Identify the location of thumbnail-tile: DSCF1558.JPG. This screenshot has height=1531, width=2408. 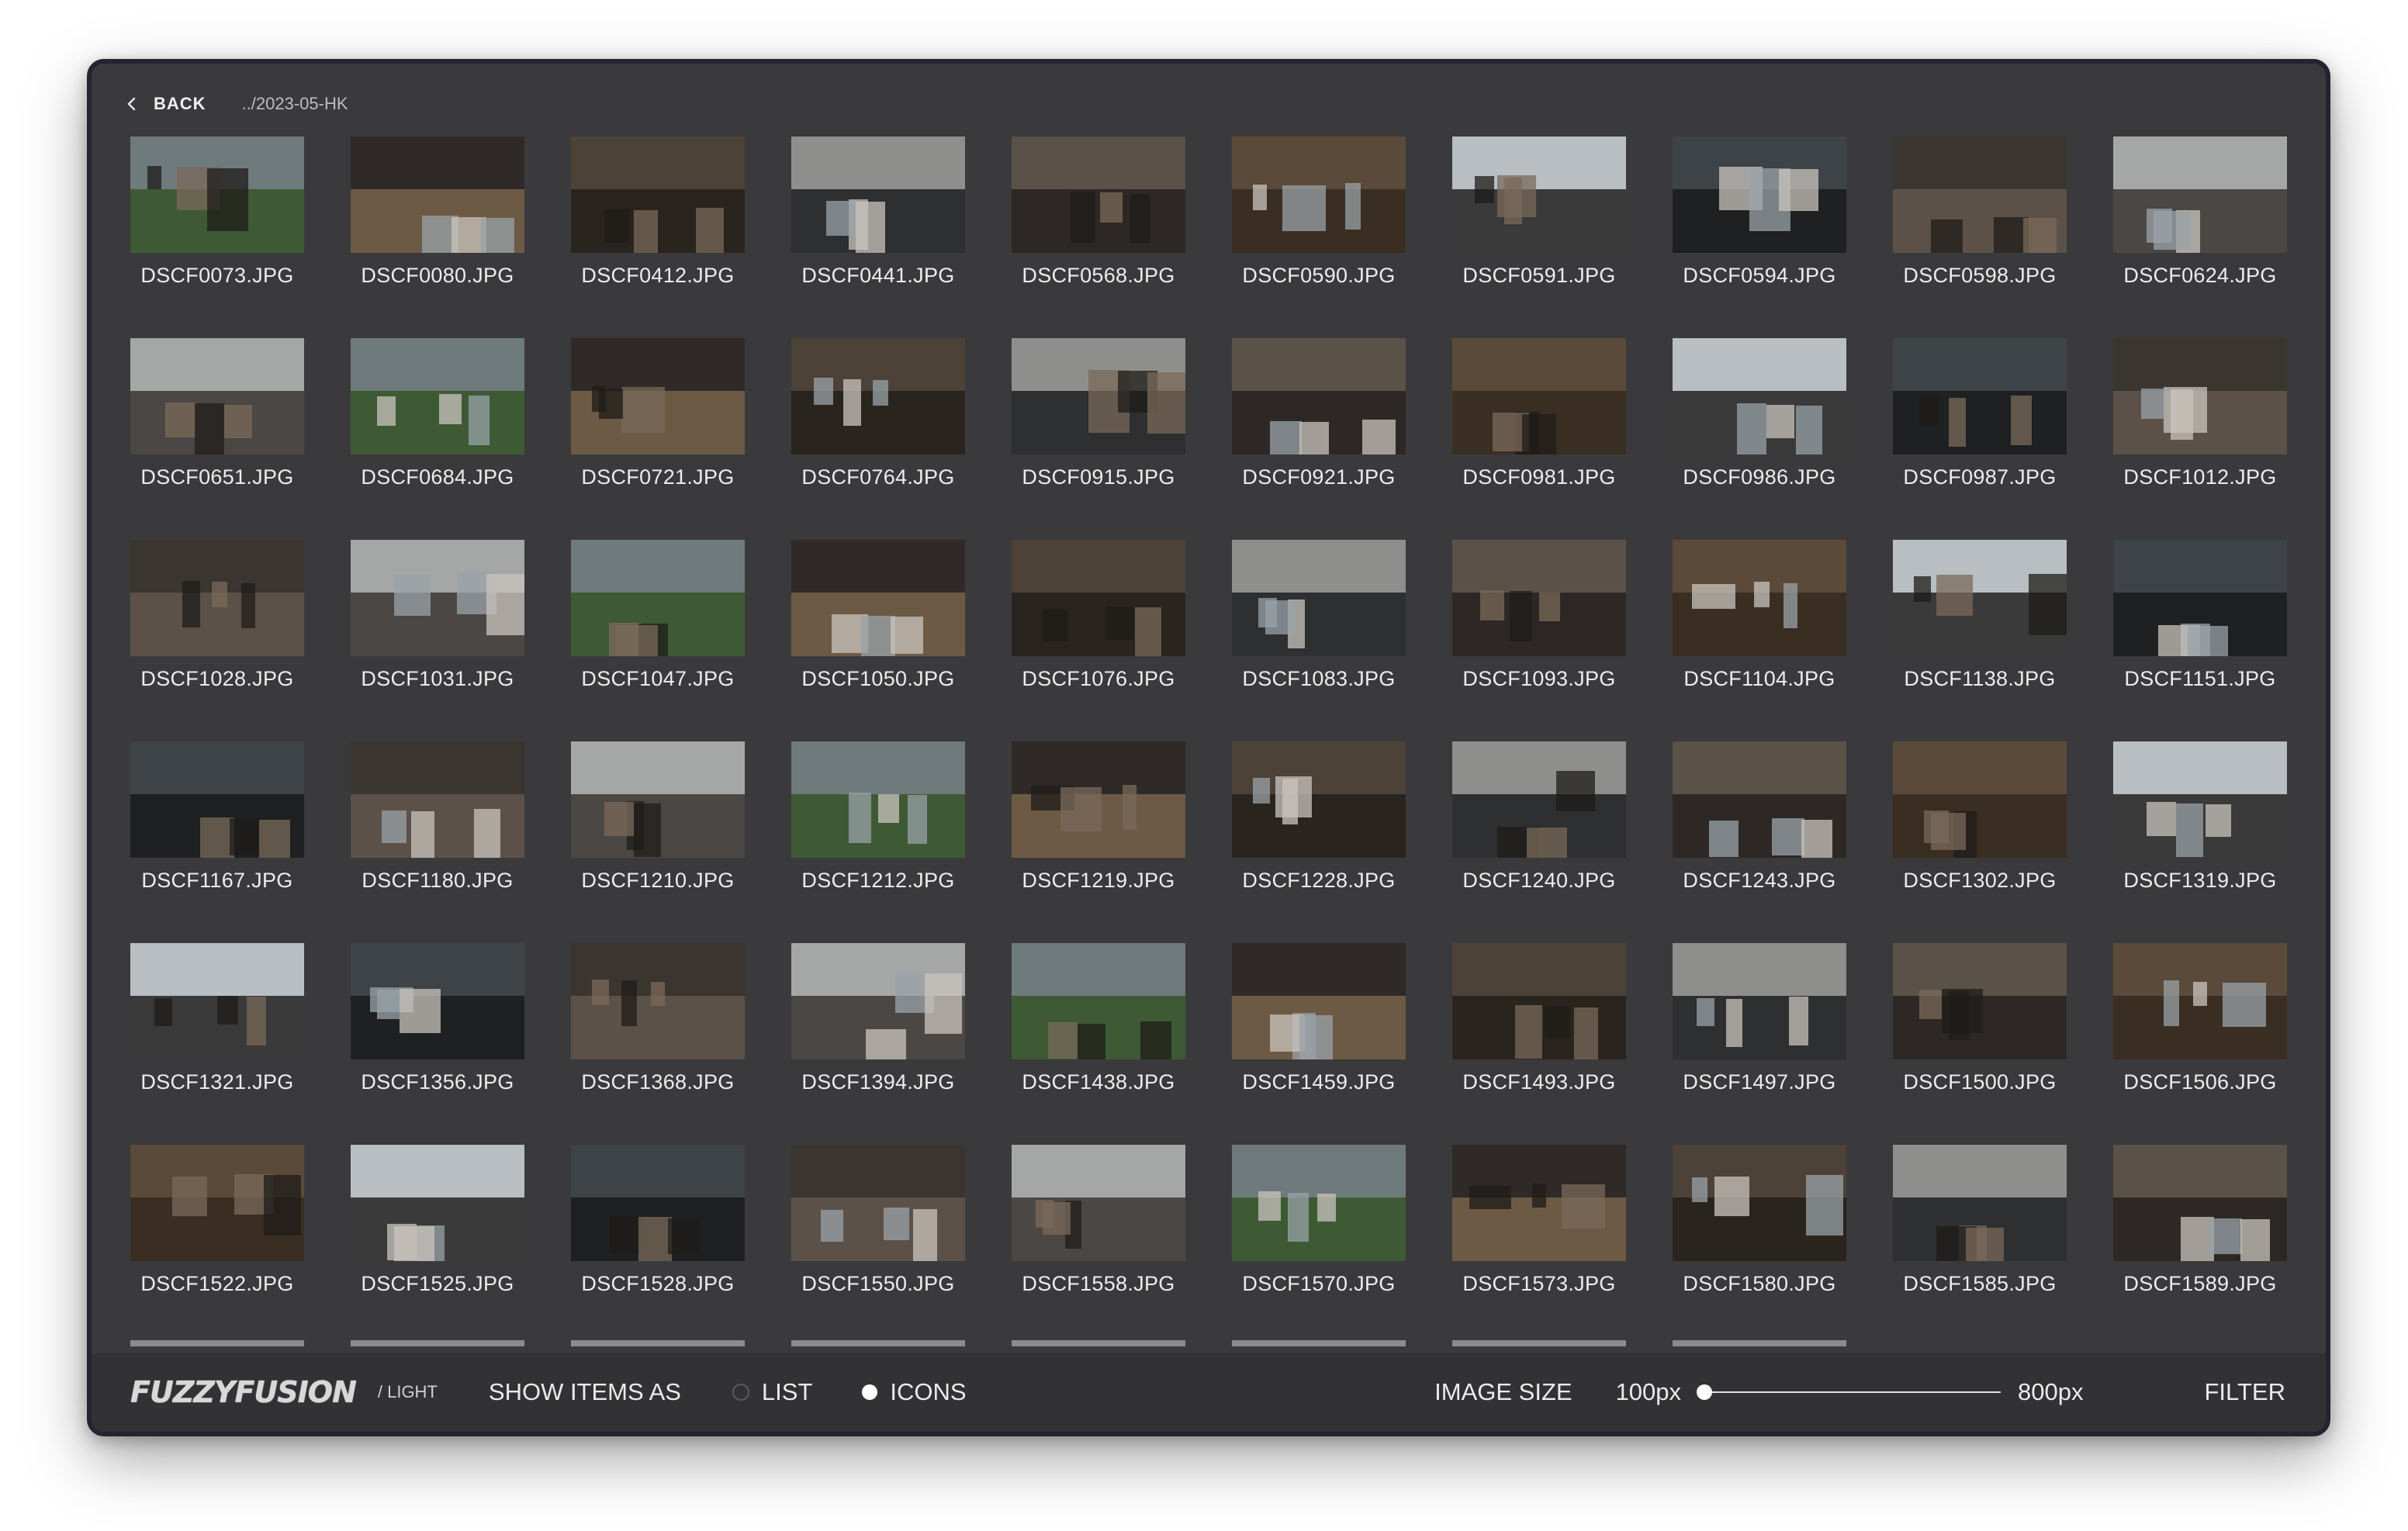
(1098, 1245).